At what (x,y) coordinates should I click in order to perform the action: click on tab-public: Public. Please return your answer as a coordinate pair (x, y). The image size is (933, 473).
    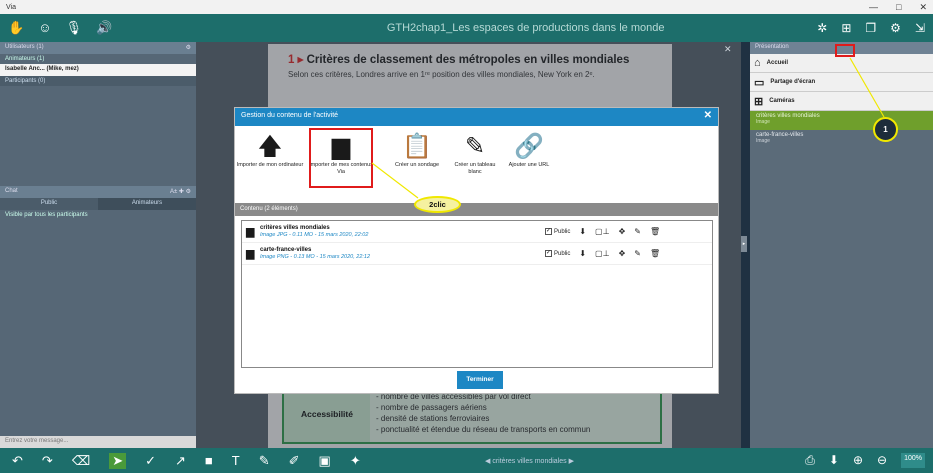
    Looking at the image, I should click on (49, 204).